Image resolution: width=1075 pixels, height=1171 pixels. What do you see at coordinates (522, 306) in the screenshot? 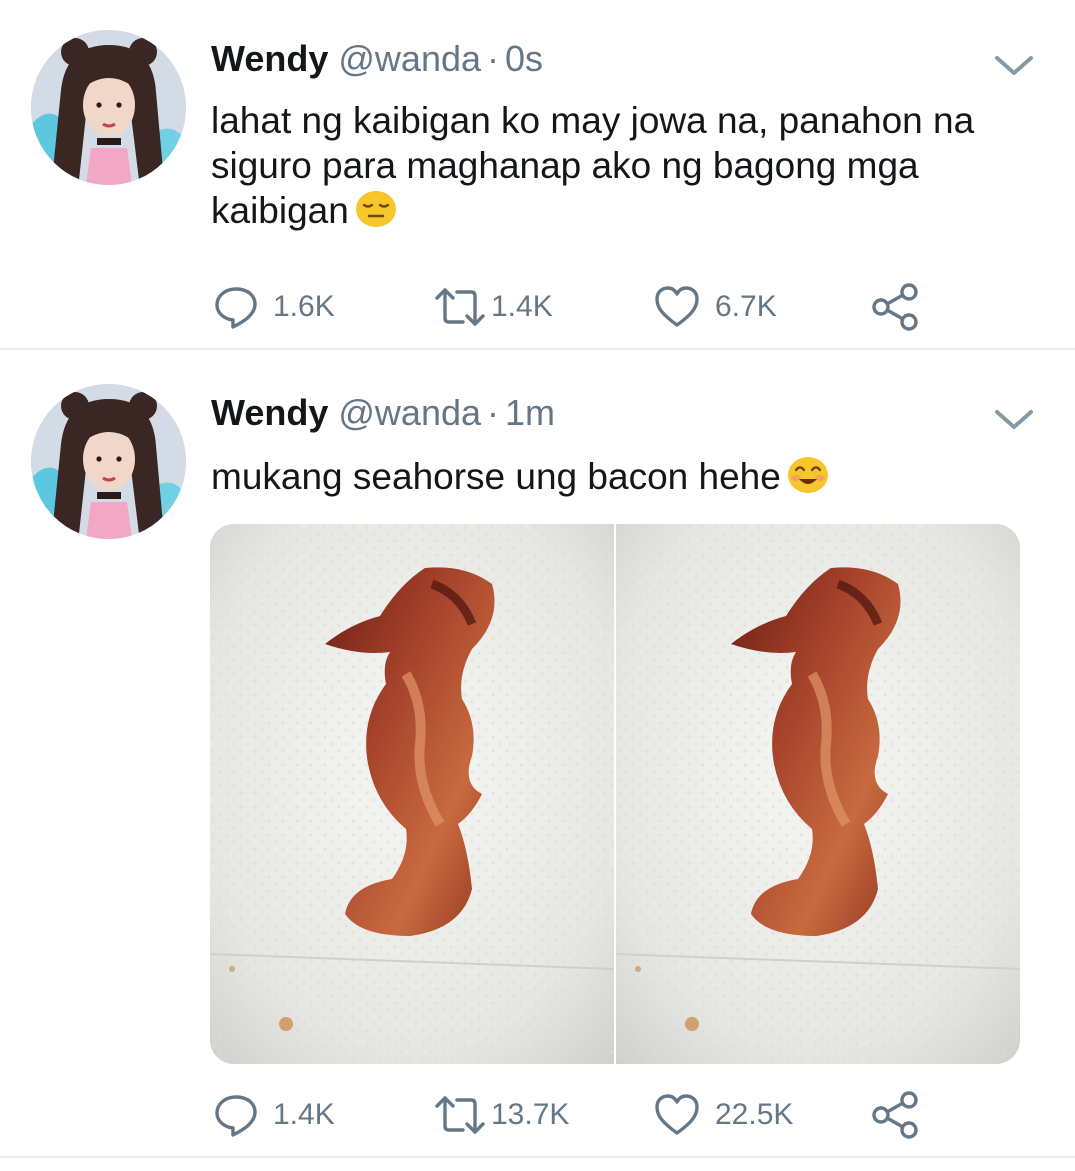
I see `retweet-count: 1.4K` at bounding box center [522, 306].